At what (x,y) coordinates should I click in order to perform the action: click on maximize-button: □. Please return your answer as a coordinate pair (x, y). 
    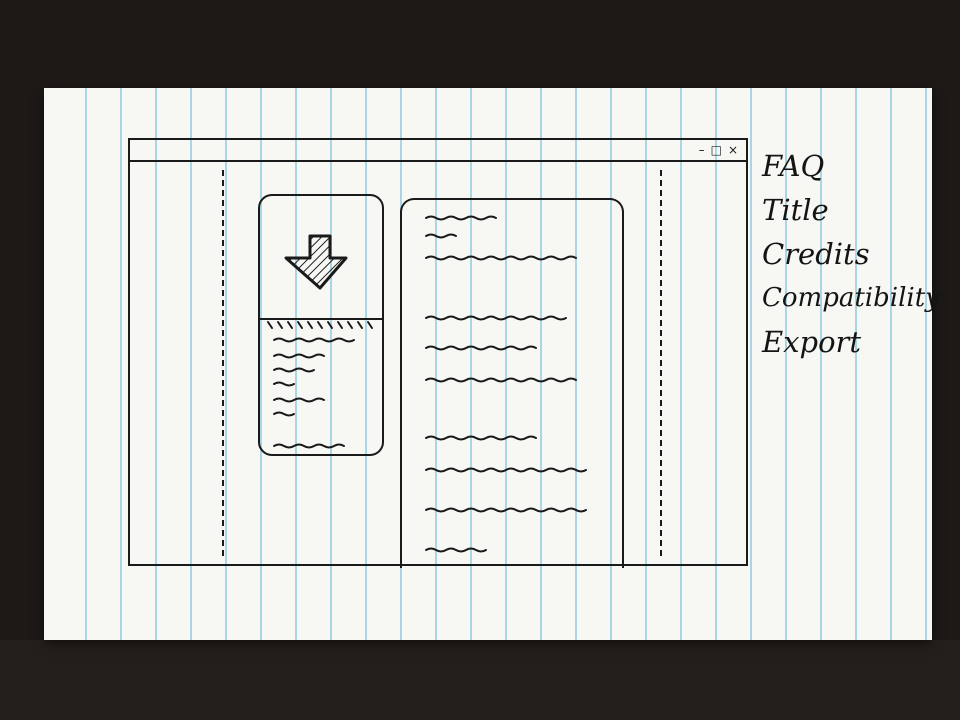
    Looking at the image, I should click on (716, 150).